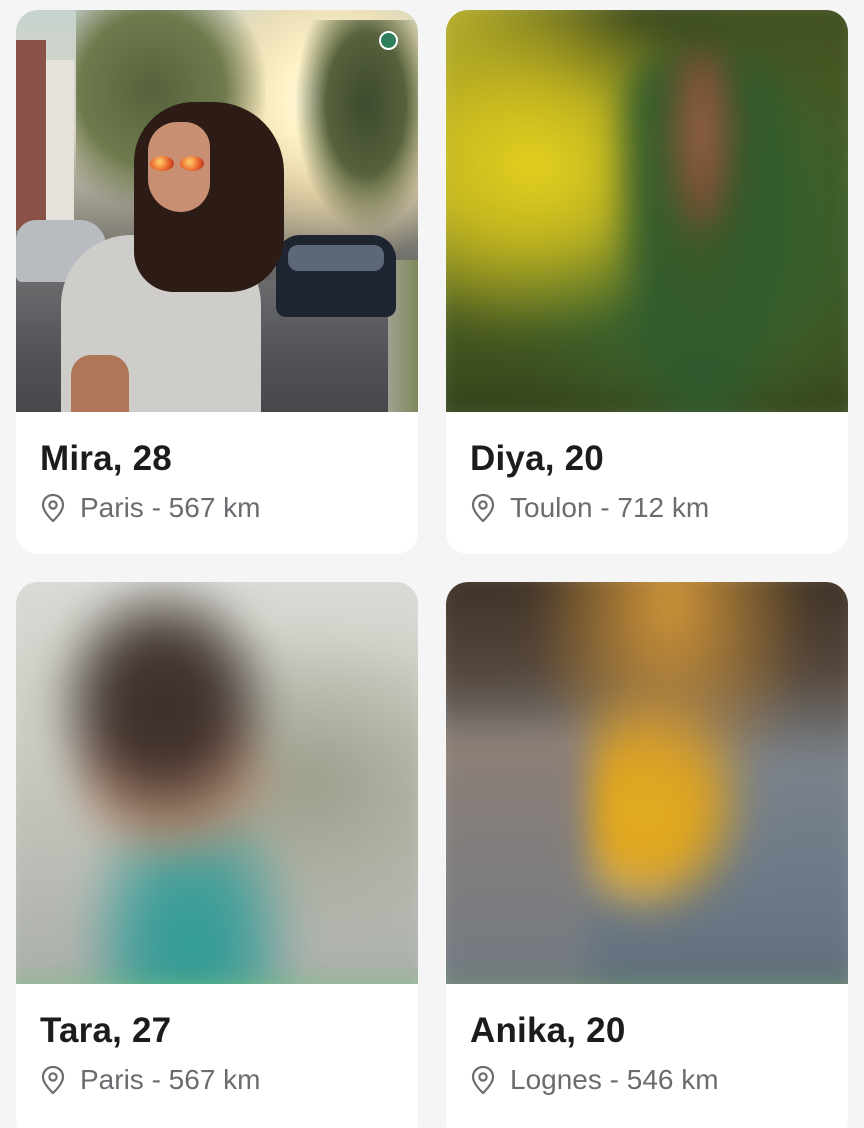  I want to click on profile-info: Anika, 20 Lognes - 546 km, so click(647, 1040).